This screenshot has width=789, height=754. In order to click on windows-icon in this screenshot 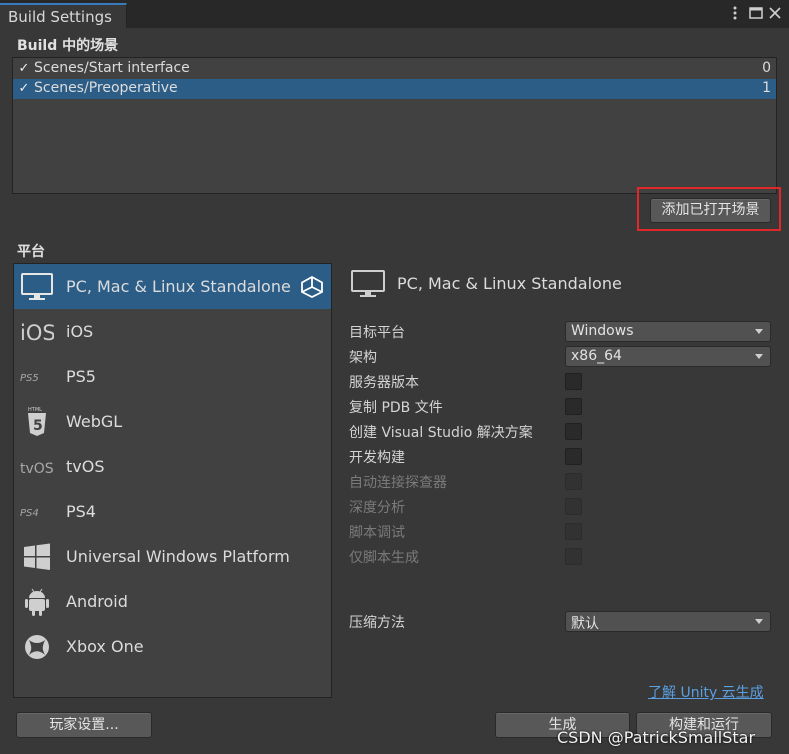, I will do `click(37, 556)`.